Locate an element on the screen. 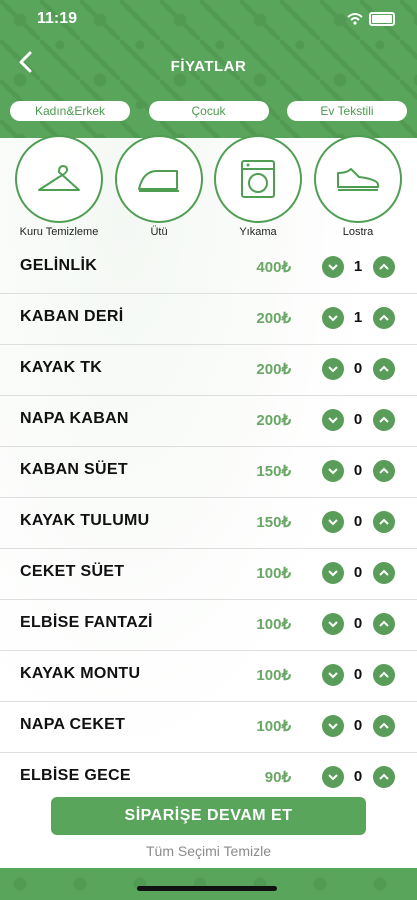 The image size is (417, 900). footer-pattern is located at coordinates (208, 884).